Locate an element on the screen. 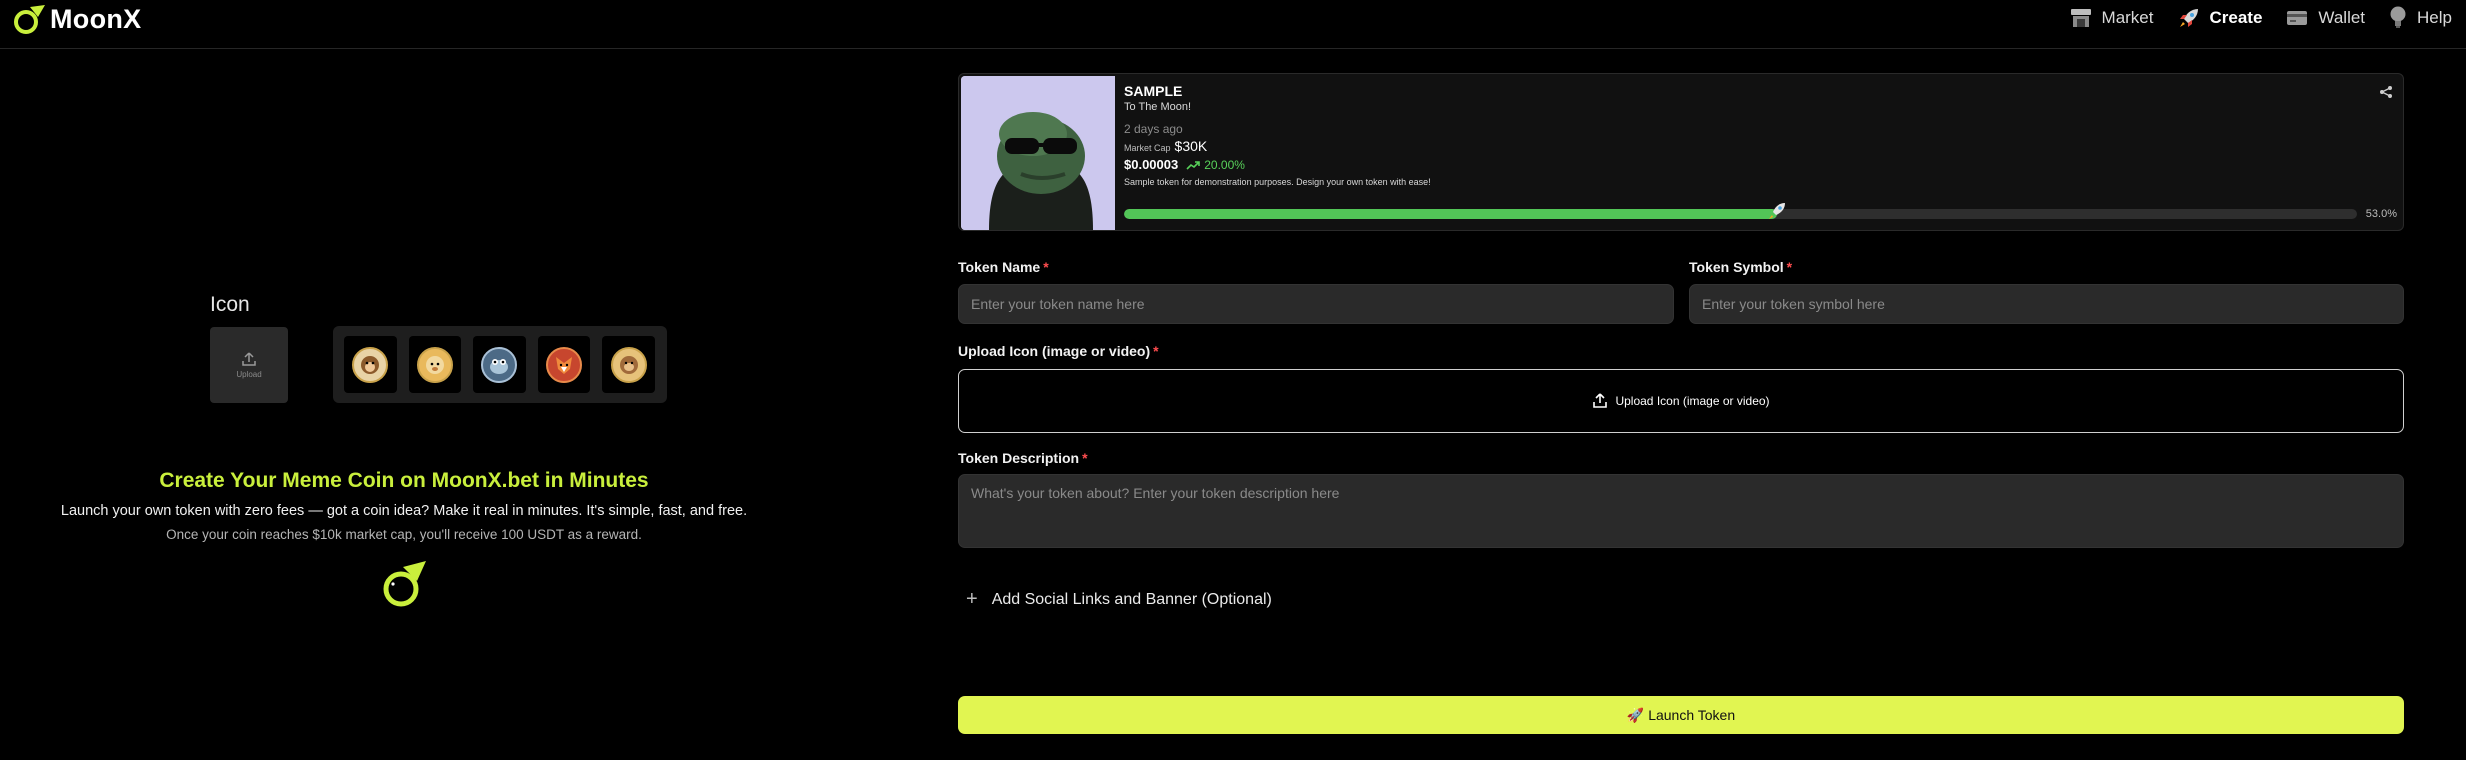 The width and height of the screenshot is (2466, 760). ape-coin-icon is located at coordinates (628, 364).